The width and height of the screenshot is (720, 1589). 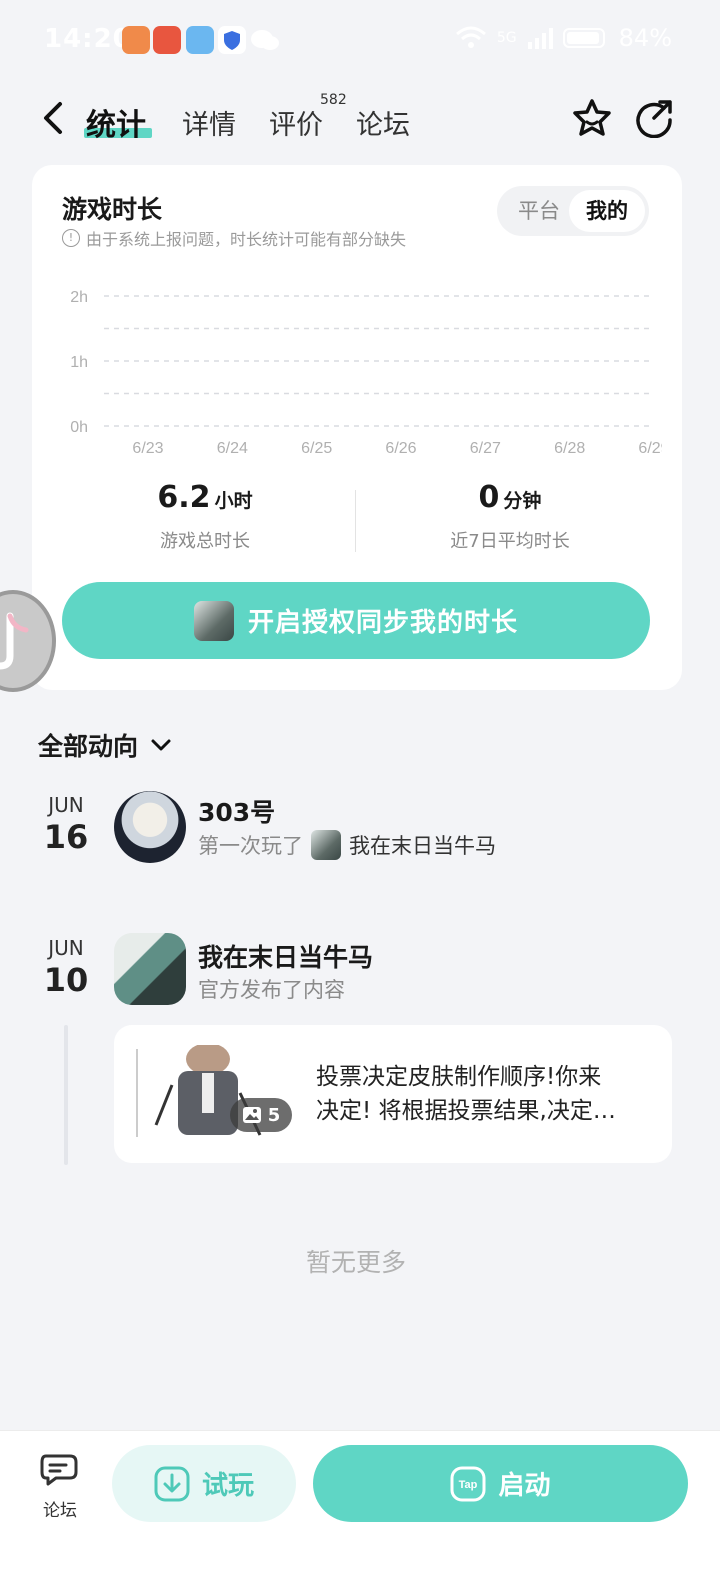 I want to click on thread-line, so click(x=66, y=1095).